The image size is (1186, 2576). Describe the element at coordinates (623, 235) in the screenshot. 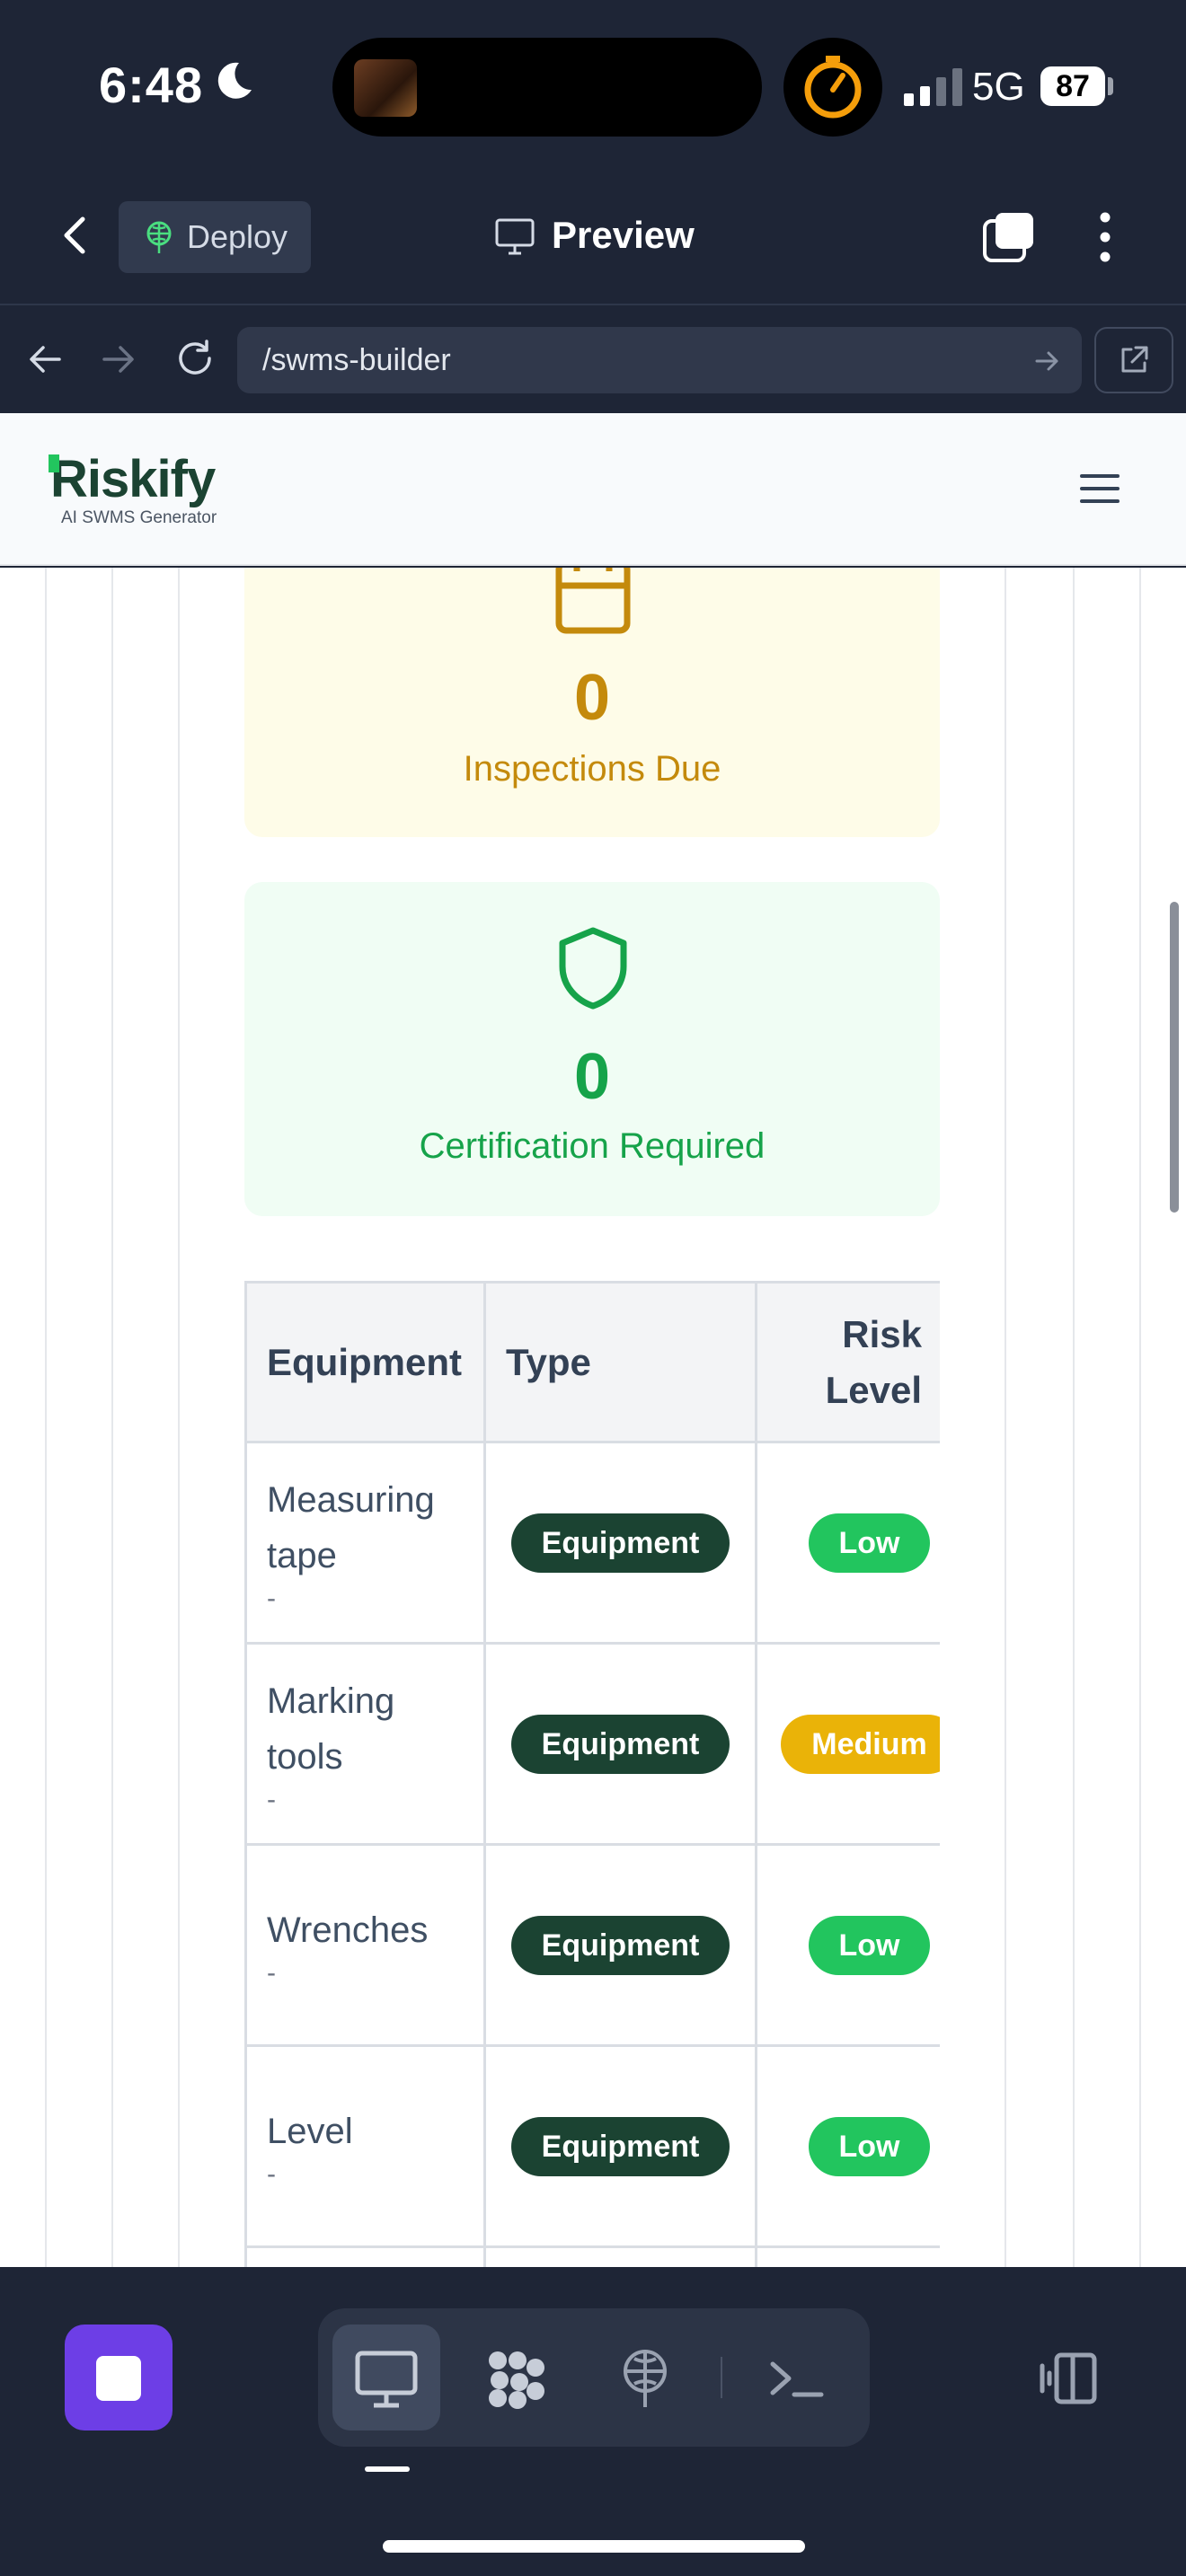

I see `preview-title: Preview` at that location.